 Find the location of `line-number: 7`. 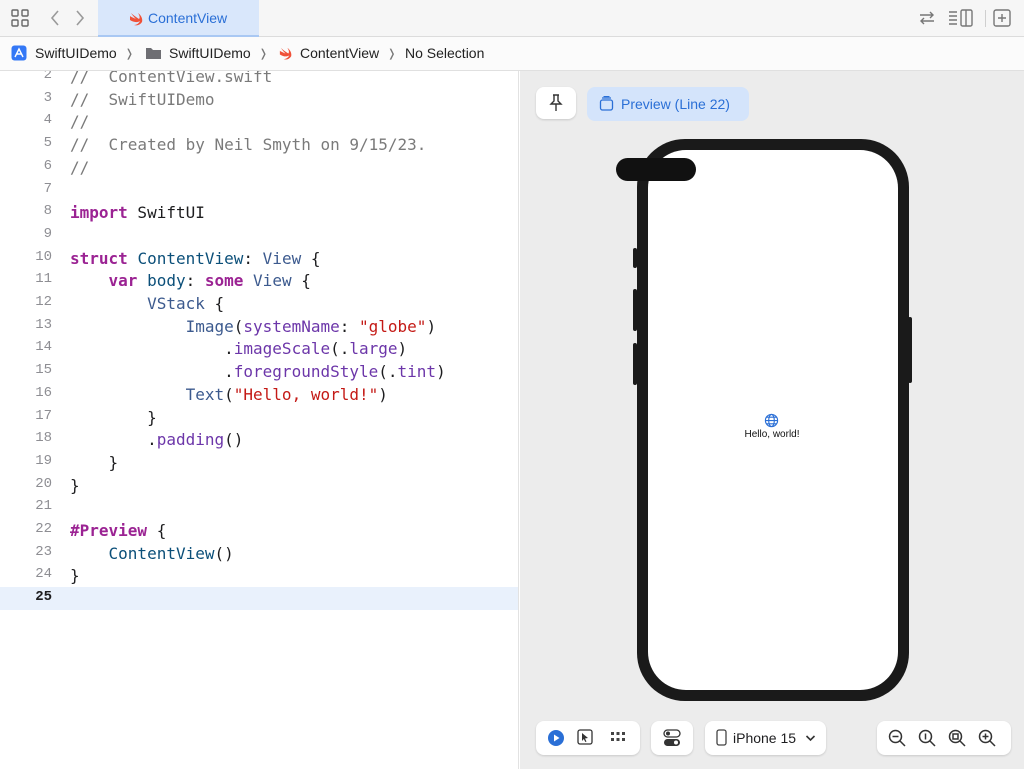

line-number: 7 is located at coordinates (47, 188).